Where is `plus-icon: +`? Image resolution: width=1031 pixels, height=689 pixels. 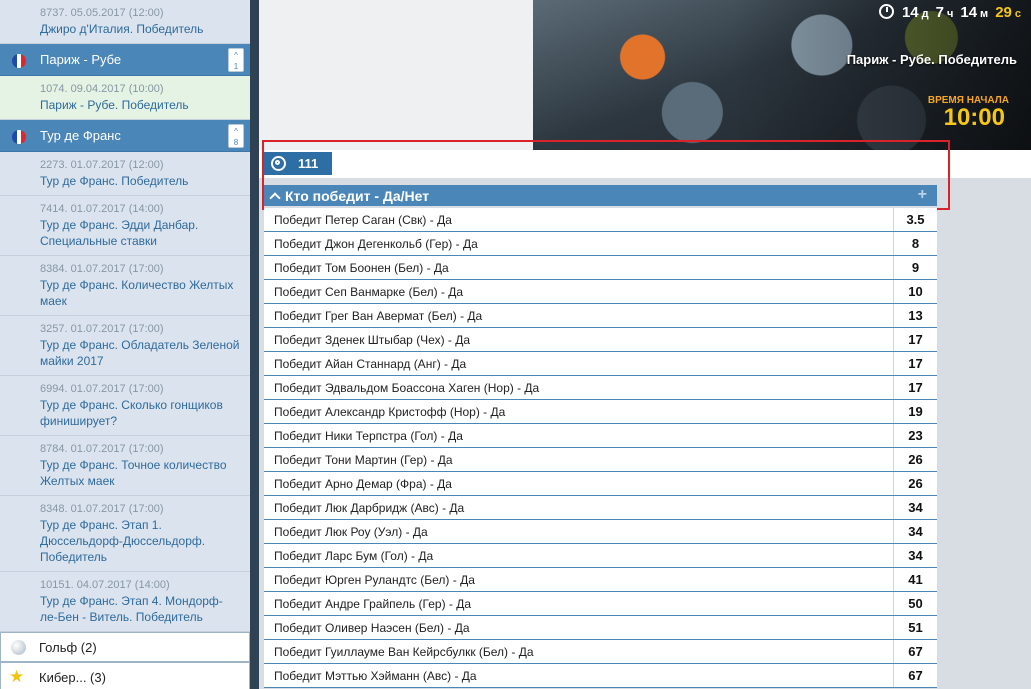
plus-icon: + is located at coordinates (922, 195).